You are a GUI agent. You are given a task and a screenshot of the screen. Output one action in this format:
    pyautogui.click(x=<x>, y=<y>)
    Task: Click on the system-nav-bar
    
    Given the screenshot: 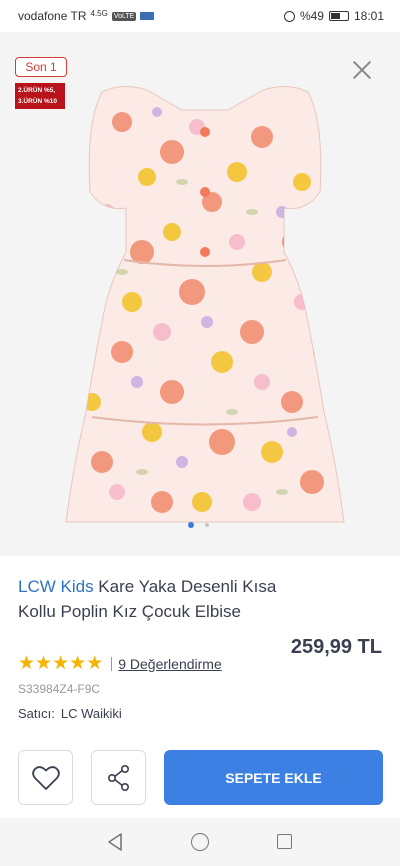 What is the action you would take?
    pyautogui.click(x=200, y=842)
    